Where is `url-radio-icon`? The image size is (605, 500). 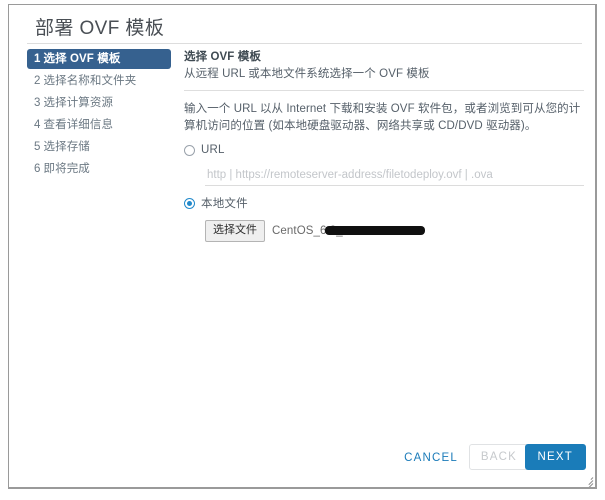
url-radio-icon is located at coordinates (189, 150).